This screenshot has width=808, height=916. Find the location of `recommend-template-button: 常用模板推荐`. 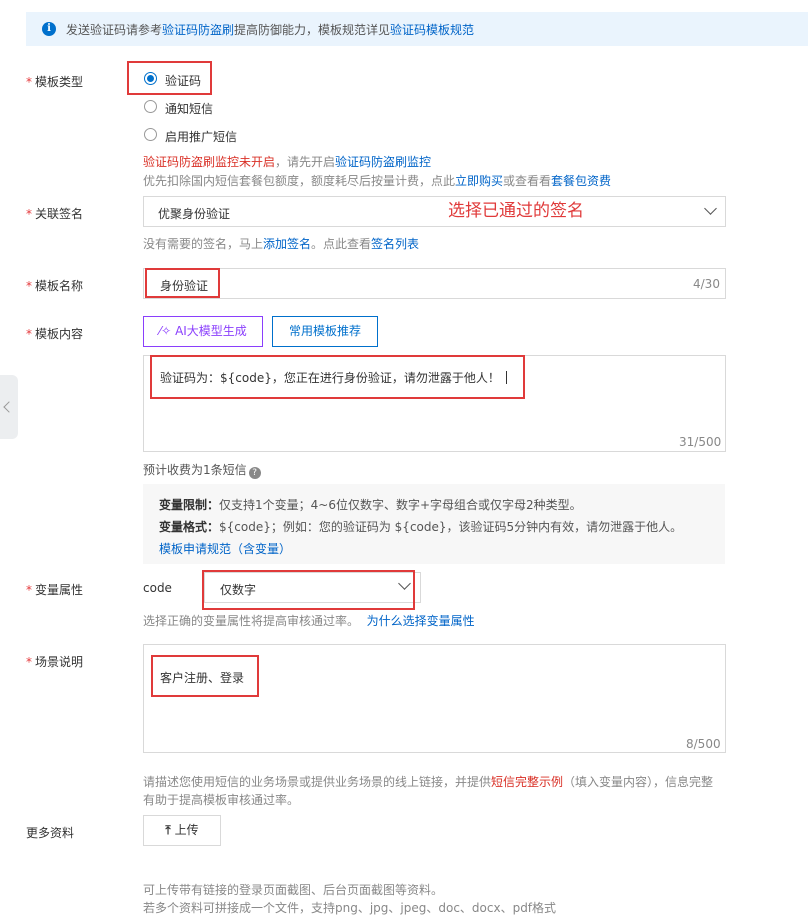

recommend-template-button: 常用模板推荐 is located at coordinates (325, 331).